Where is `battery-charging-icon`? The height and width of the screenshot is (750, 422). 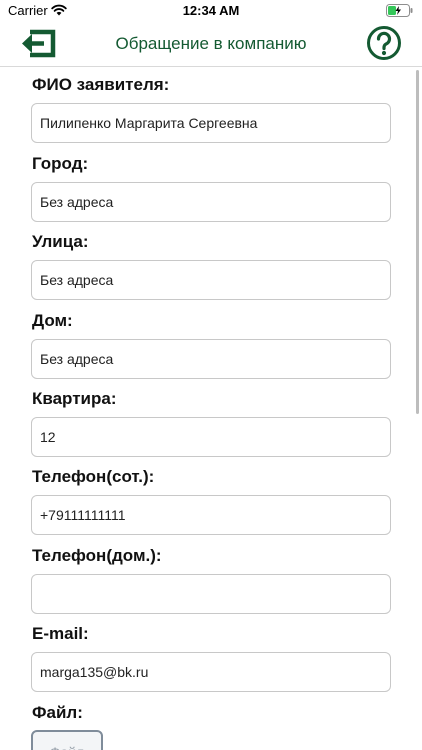
battery-charging-icon is located at coordinates (399, 10).